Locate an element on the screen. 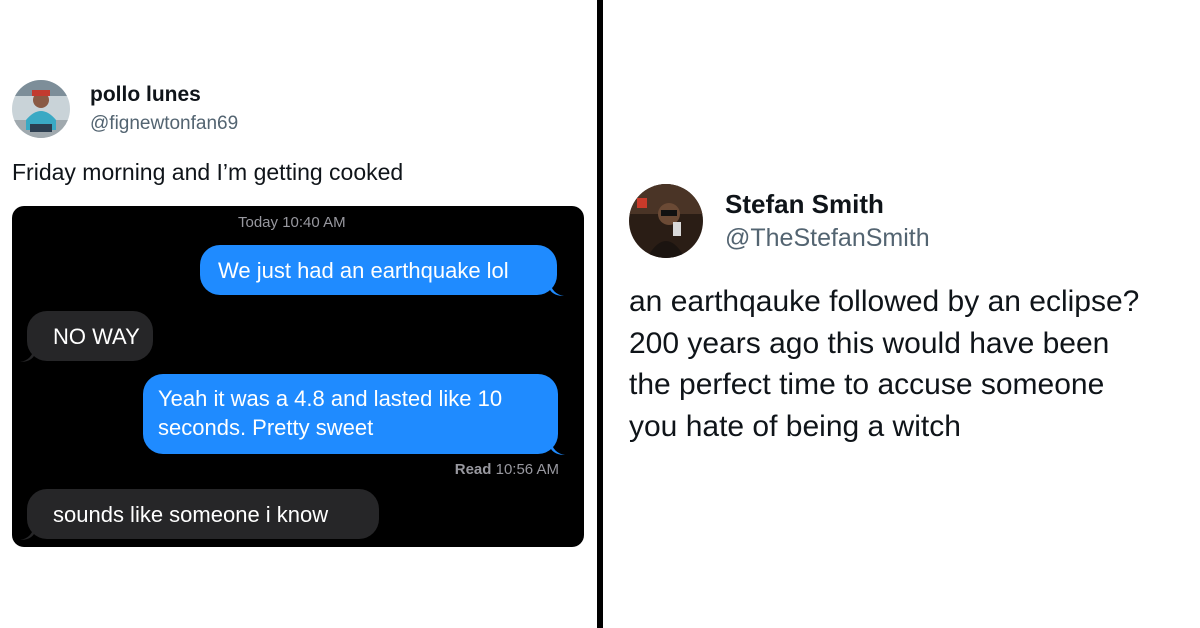 This screenshot has height=628, width=1200. user-handle: @fignewtonfan69 is located at coordinates (164, 124).